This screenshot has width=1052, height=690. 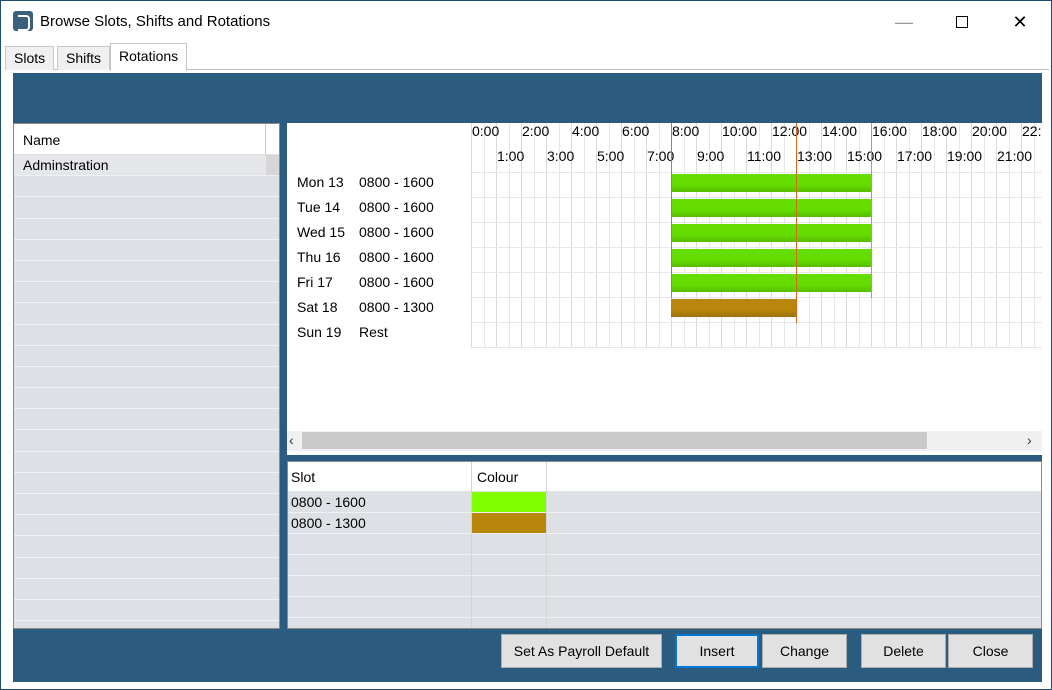 I want to click on close-button: Close, so click(x=990, y=651).